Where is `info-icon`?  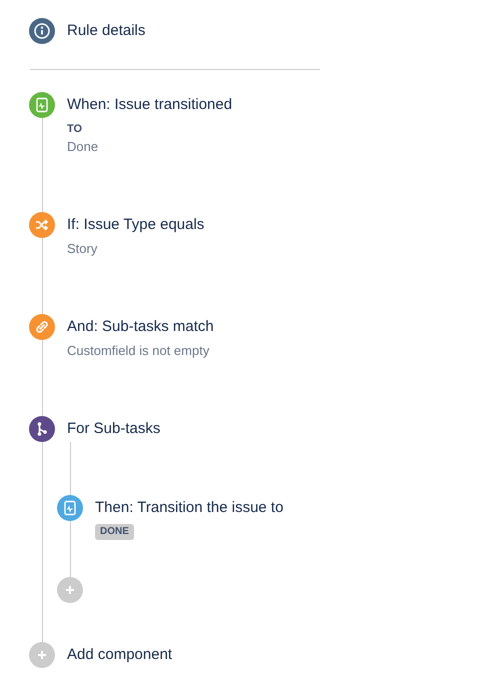
info-icon is located at coordinates (42, 31).